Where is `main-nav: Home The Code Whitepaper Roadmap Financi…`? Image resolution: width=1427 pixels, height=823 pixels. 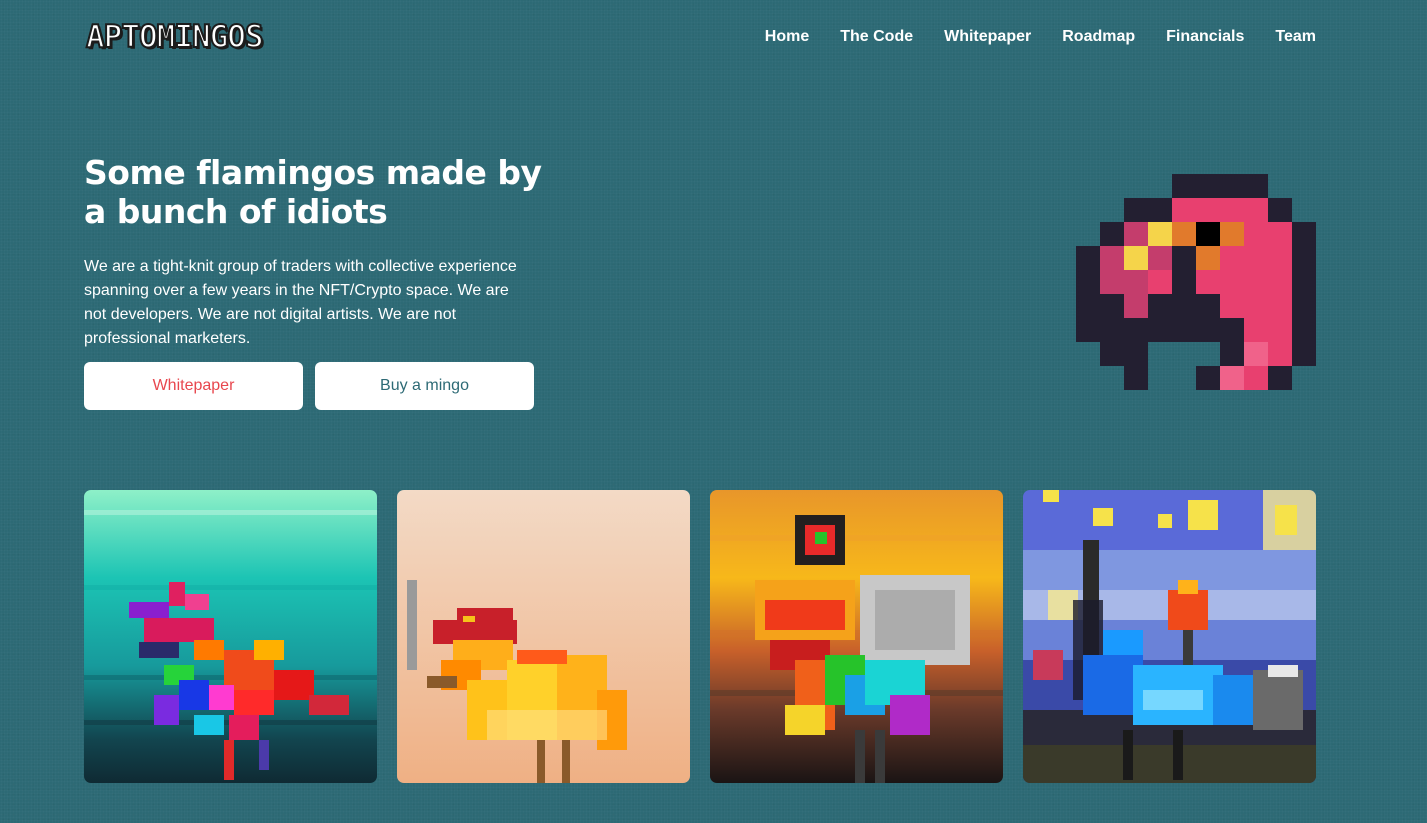
main-nav: Home The Code Whitepaper Roadmap Financi… is located at coordinates (1040, 37).